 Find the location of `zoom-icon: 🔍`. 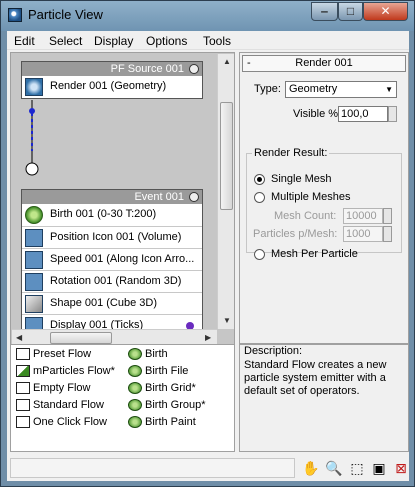

zoom-icon: 🔍 is located at coordinates (334, 468).